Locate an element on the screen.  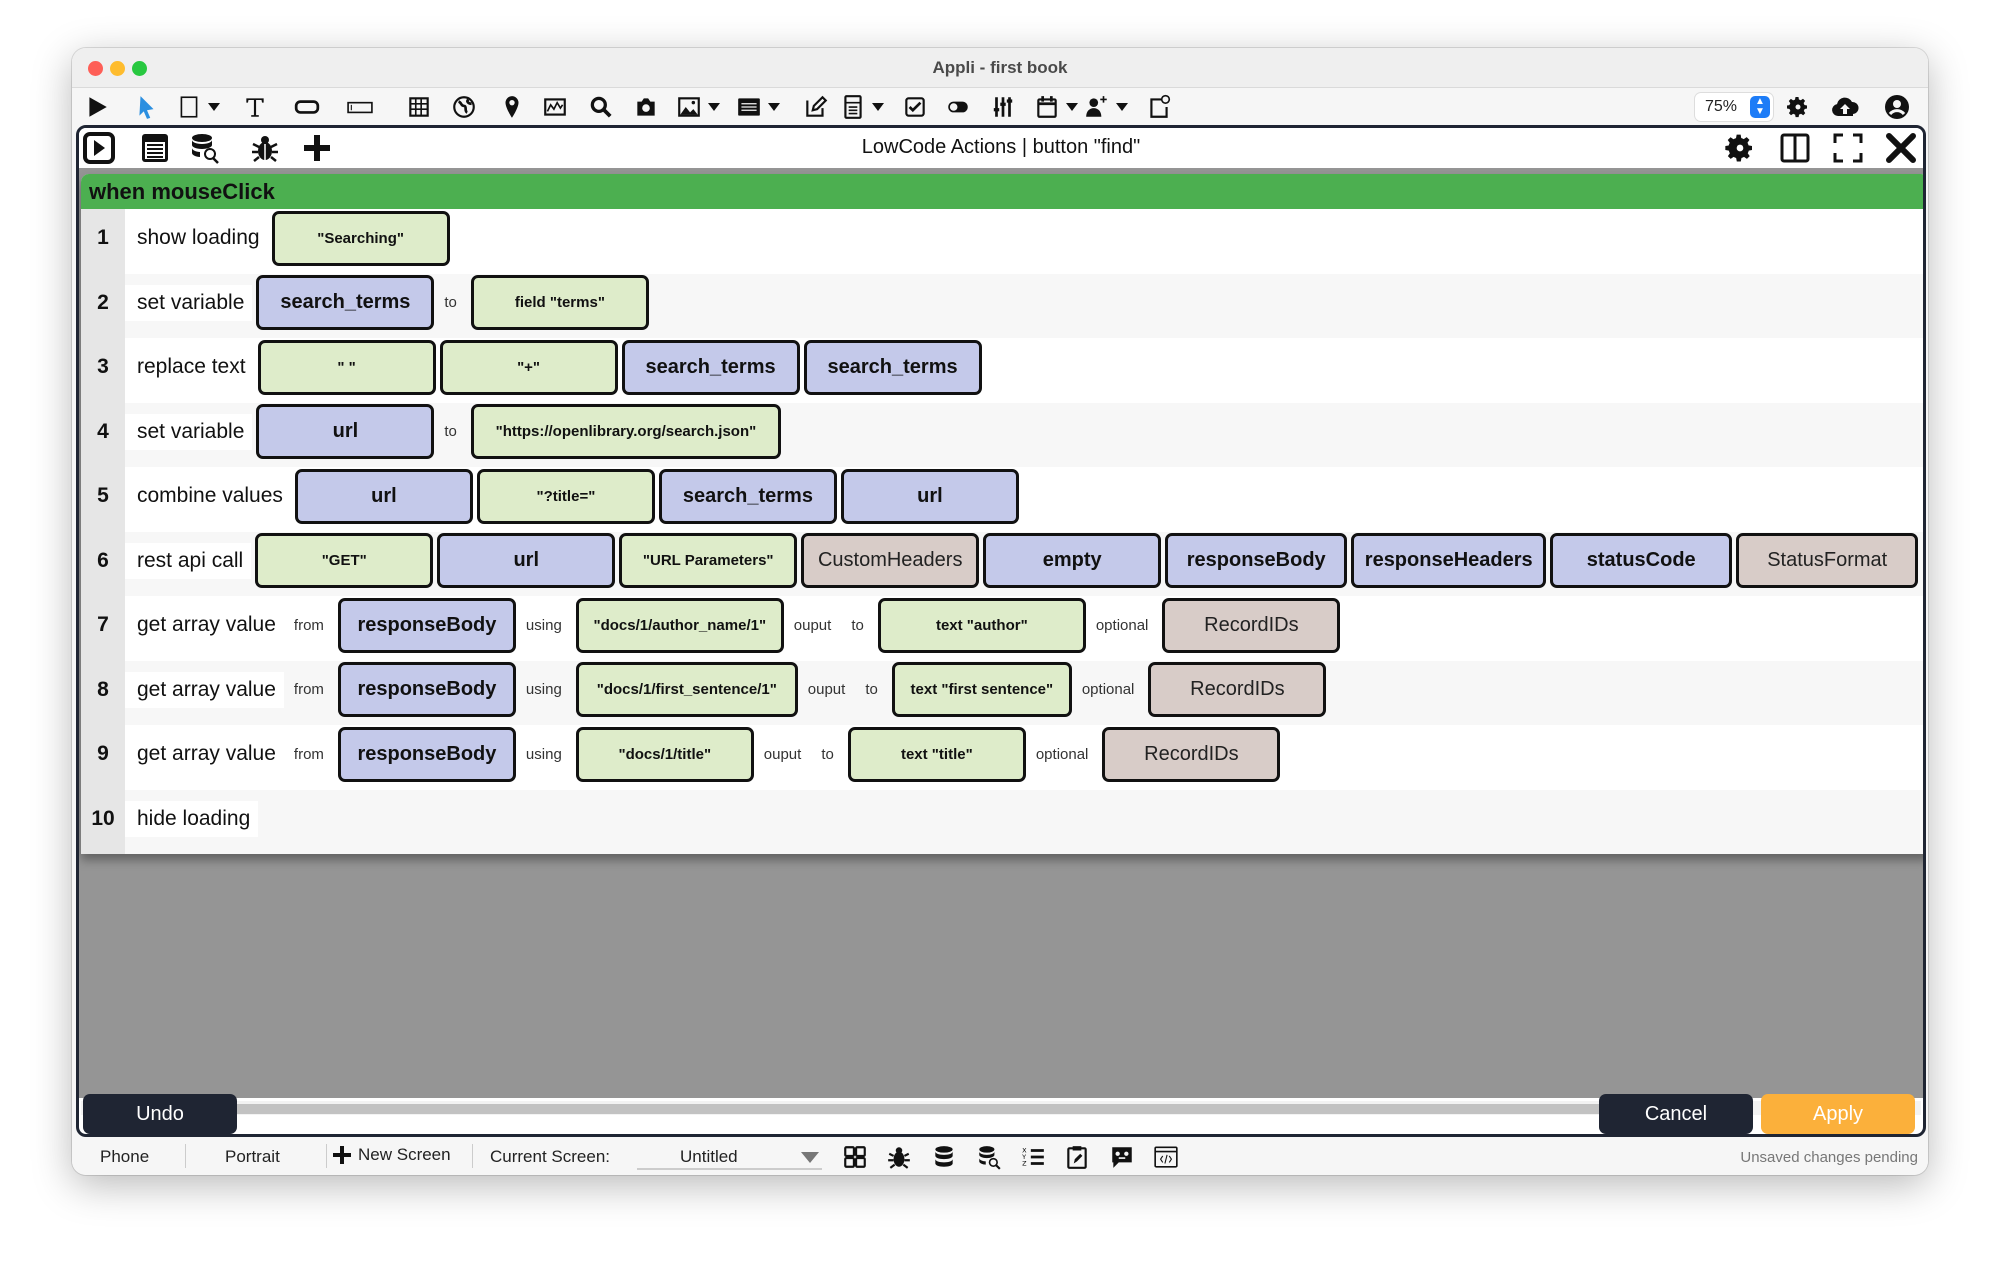
literal-block: text "author" is located at coordinates (981, 625).